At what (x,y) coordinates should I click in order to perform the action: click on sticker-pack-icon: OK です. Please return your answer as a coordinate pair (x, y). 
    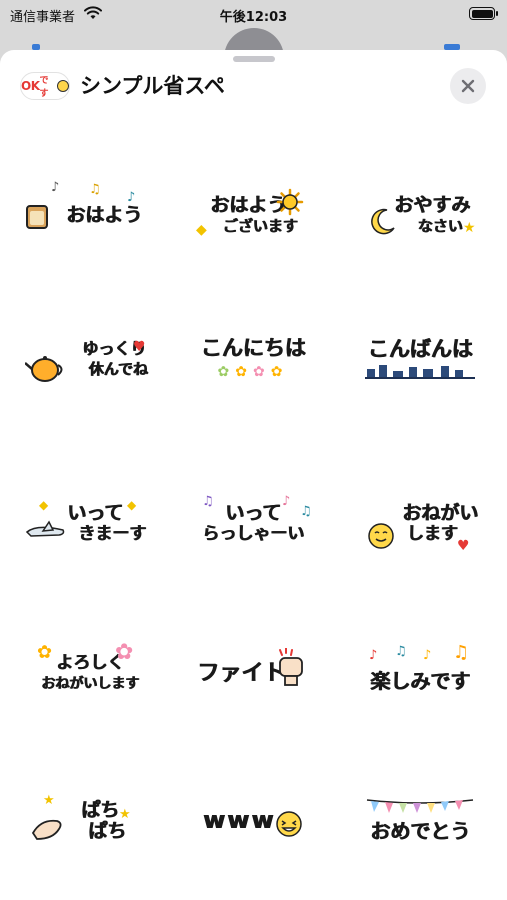
    Looking at the image, I should click on (45, 86).